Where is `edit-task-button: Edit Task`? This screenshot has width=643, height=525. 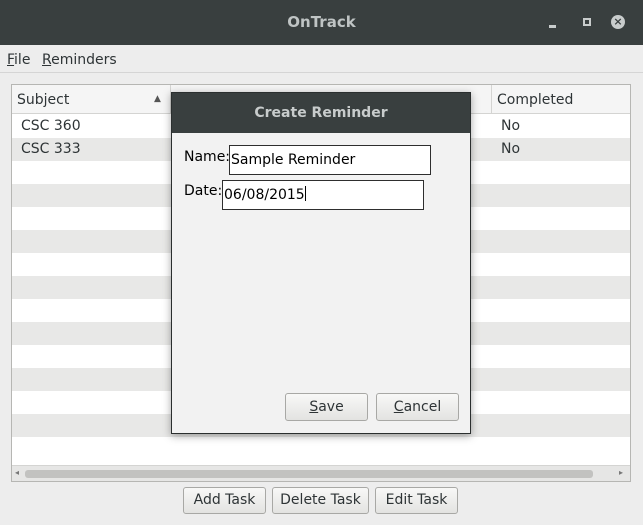 edit-task-button: Edit Task is located at coordinates (416, 500).